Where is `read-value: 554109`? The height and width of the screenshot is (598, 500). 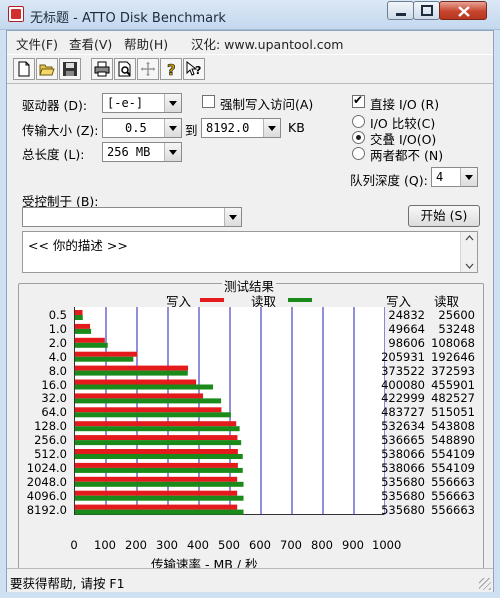
read-value: 554109 is located at coordinates (453, 467).